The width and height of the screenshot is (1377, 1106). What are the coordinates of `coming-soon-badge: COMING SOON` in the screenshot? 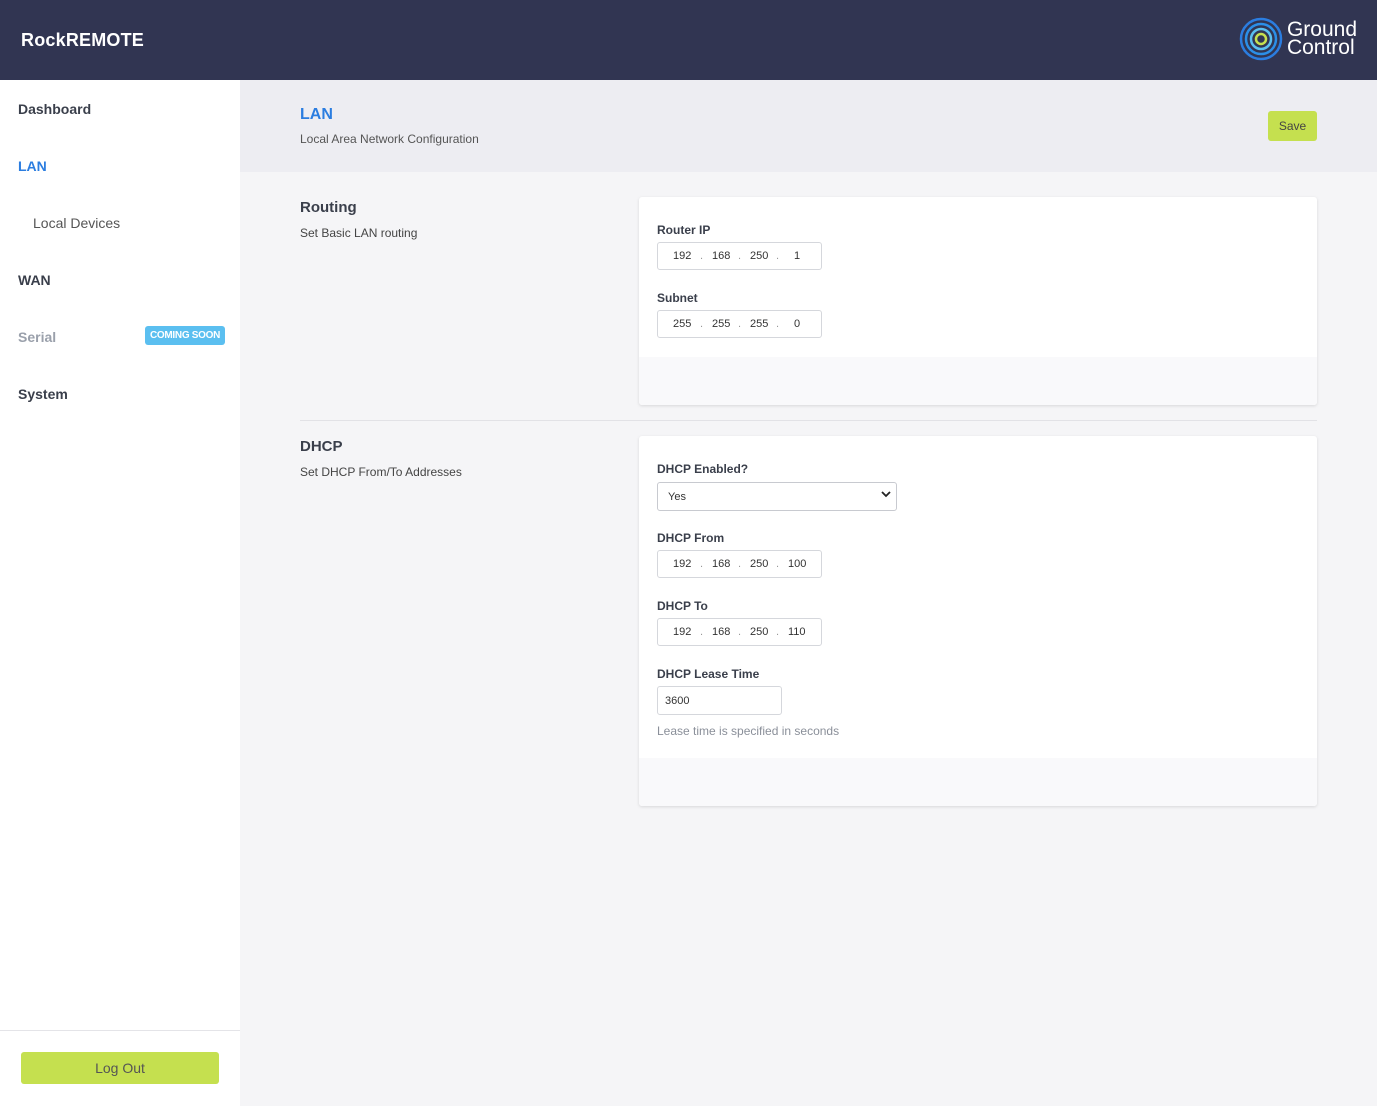 It's located at (185, 335).